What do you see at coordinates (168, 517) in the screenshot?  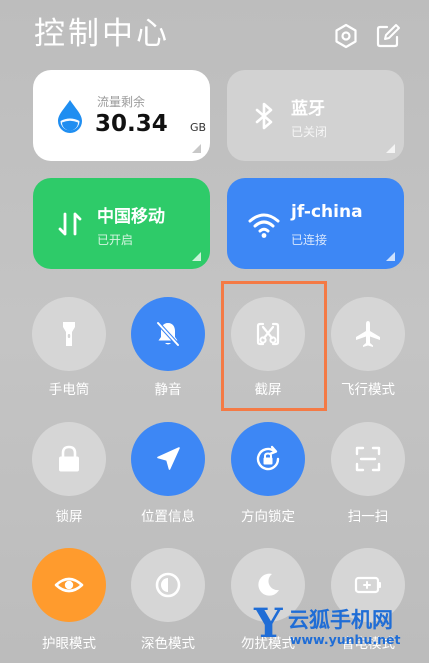 I see `location-label: 位置信息` at bounding box center [168, 517].